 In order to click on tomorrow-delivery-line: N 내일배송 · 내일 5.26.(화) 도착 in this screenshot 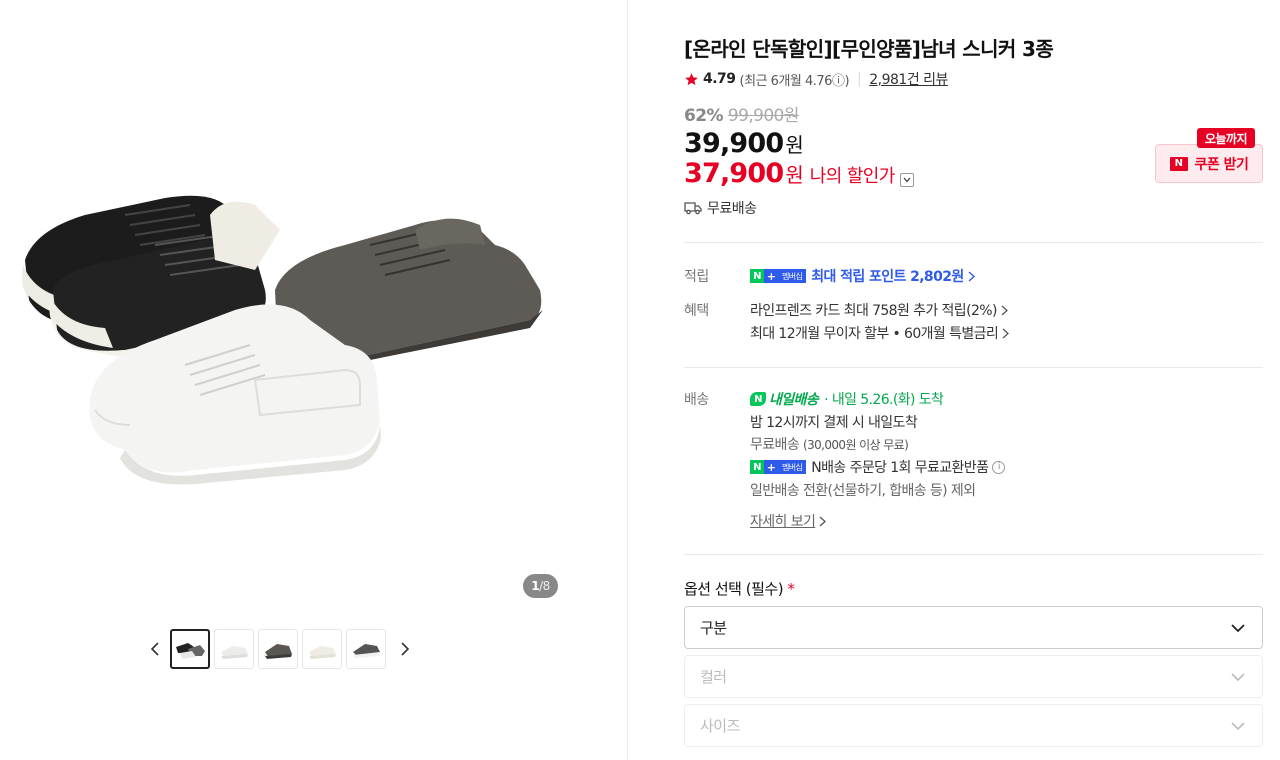, I will do `click(847, 399)`.